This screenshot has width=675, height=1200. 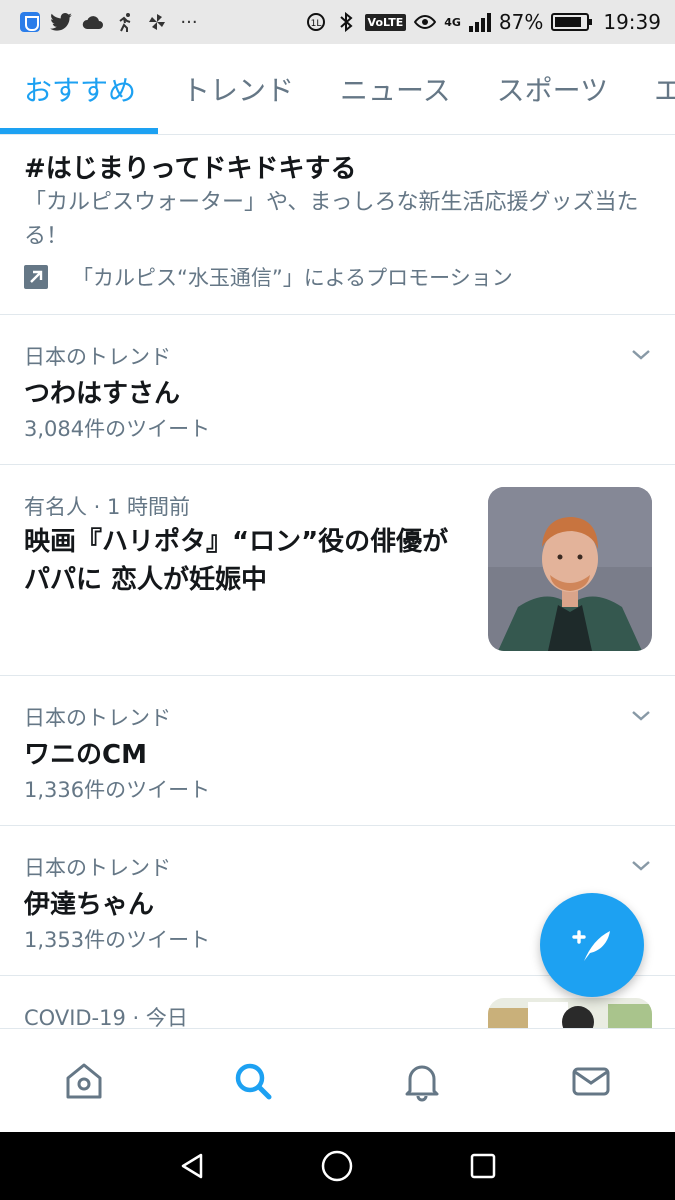 I want to click on home-tab, so click(x=84, y=1081).